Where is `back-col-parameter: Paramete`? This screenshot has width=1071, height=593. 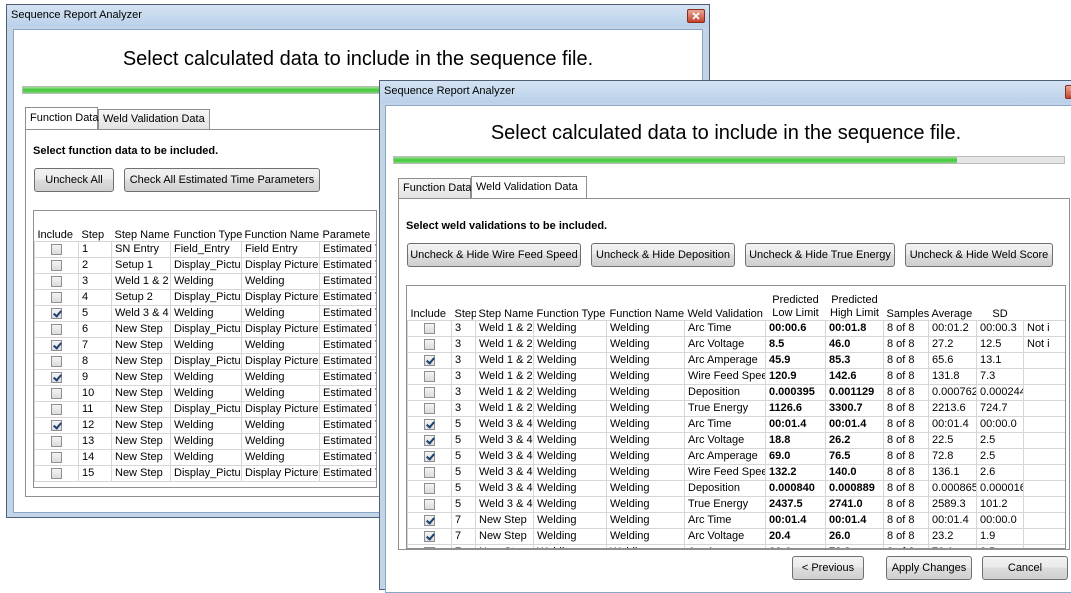
back-col-parameter: Paramete is located at coordinates (348, 226).